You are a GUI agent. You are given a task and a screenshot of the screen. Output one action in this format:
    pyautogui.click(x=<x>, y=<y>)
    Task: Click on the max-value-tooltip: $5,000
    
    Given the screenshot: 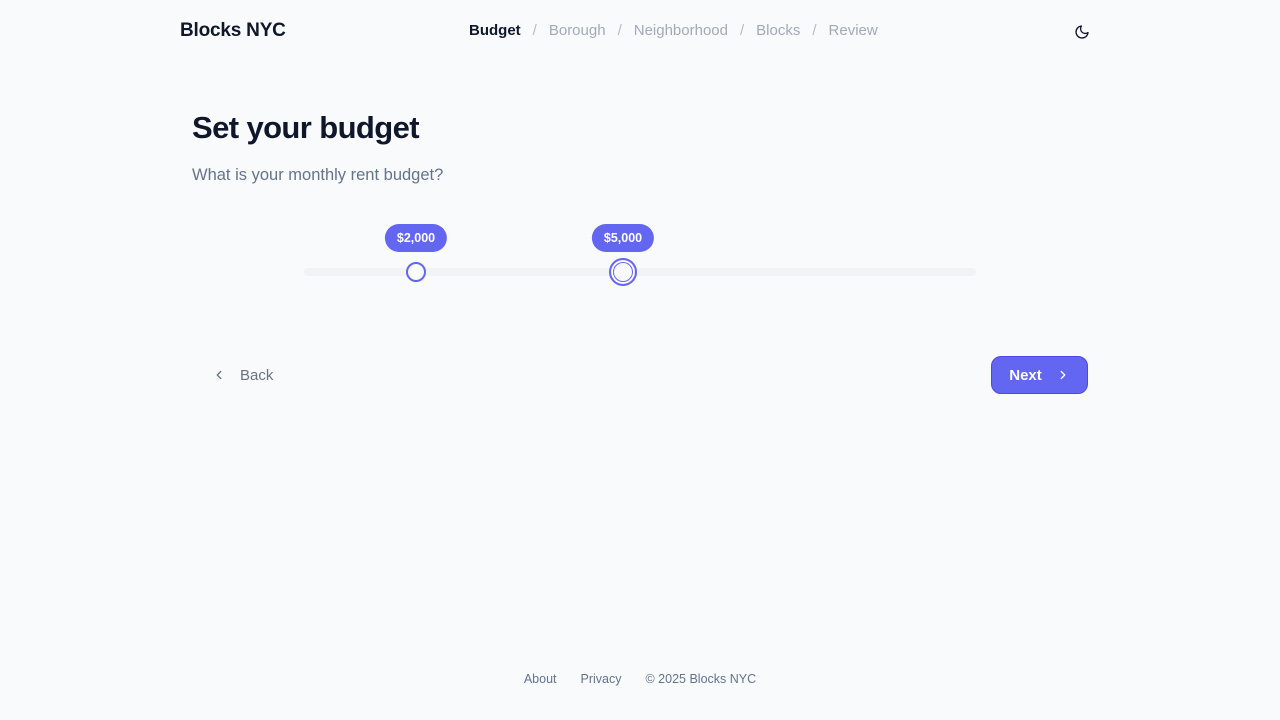 What is the action you would take?
    pyautogui.click(x=623, y=238)
    